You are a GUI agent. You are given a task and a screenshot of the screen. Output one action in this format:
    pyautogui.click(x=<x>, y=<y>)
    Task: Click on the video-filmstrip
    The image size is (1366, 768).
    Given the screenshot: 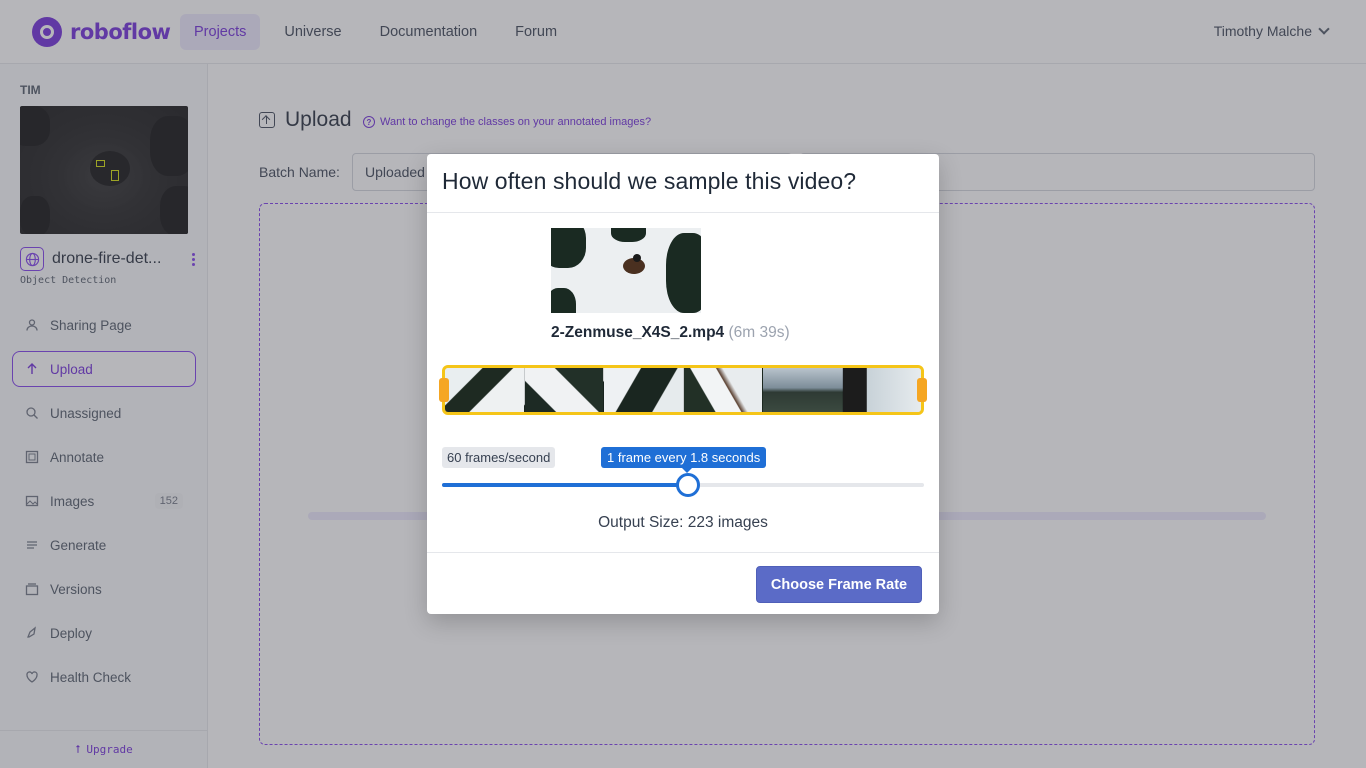 What is the action you would take?
    pyautogui.click(x=683, y=390)
    